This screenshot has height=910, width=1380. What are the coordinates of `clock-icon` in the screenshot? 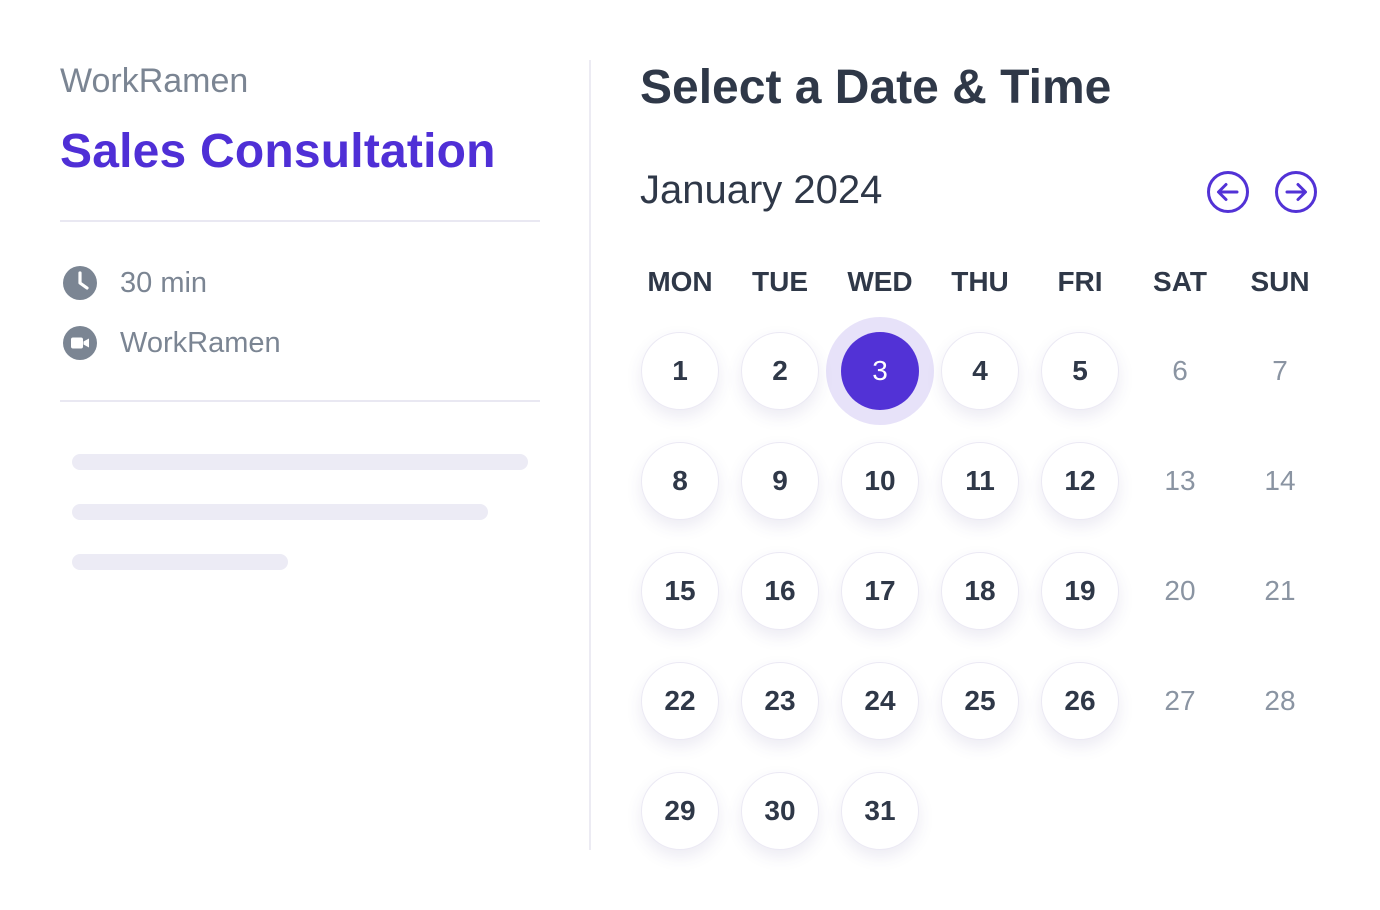 It's located at (80, 283).